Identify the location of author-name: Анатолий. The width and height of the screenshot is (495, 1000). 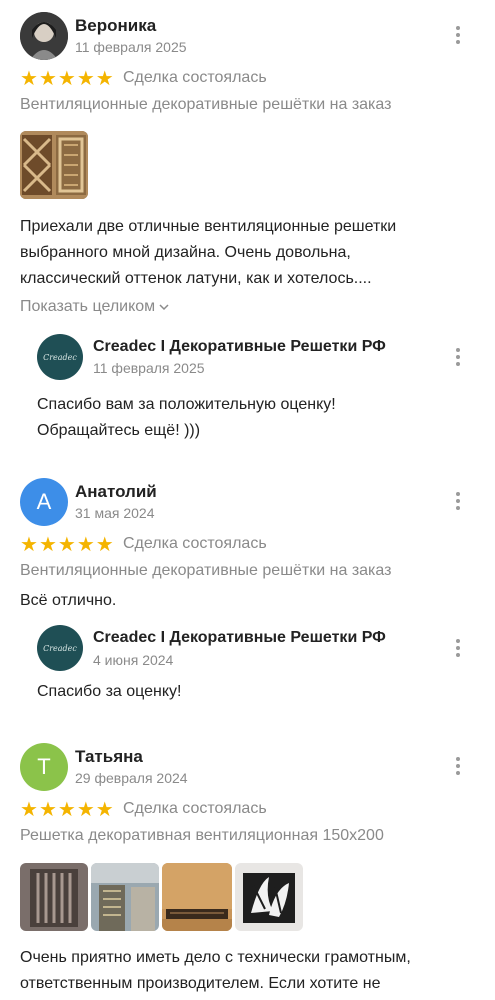
(116, 492).